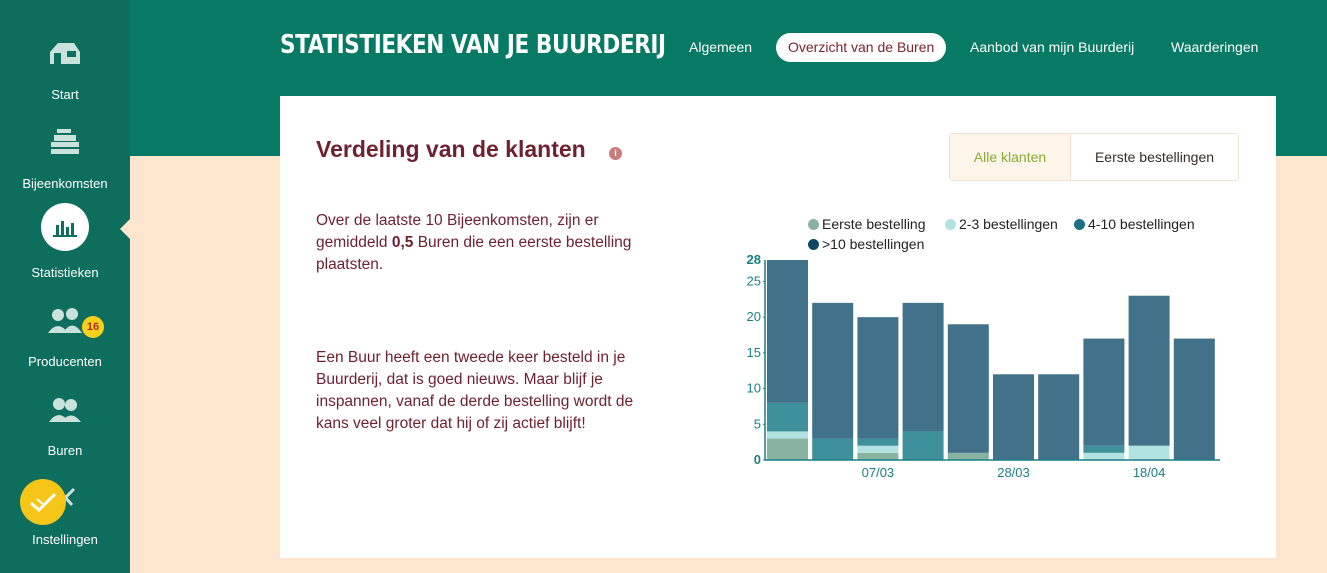  What do you see at coordinates (754, 352) in the screenshot?
I see `y-tick-label: 15` at bounding box center [754, 352].